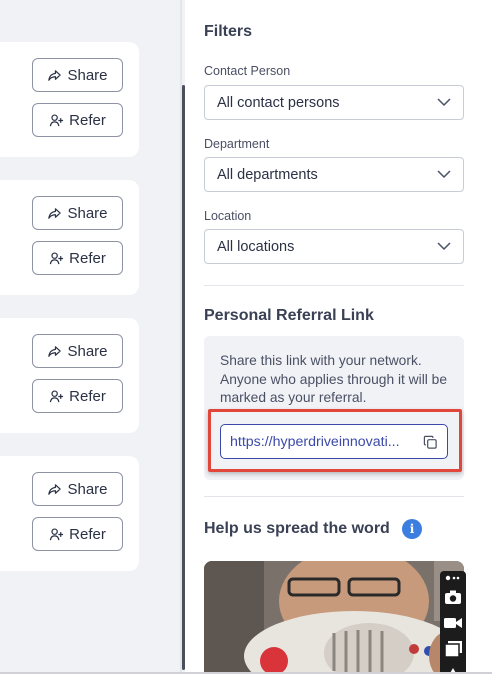  Describe the element at coordinates (228, 31) in the screenshot. I see `filters-heading: Filters` at that location.